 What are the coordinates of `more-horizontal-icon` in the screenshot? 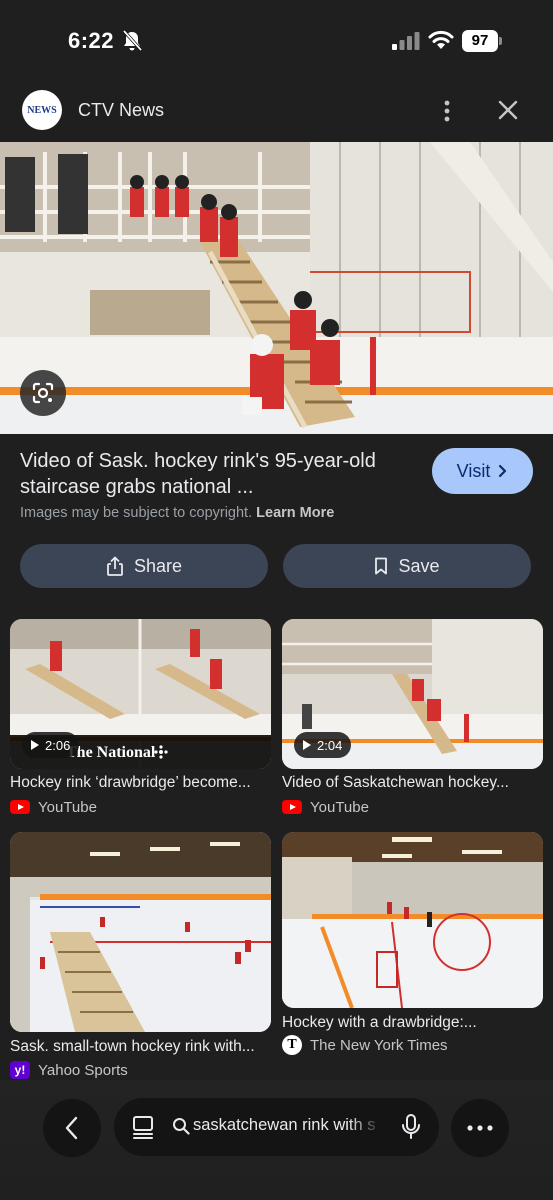 It's located at (480, 1128).